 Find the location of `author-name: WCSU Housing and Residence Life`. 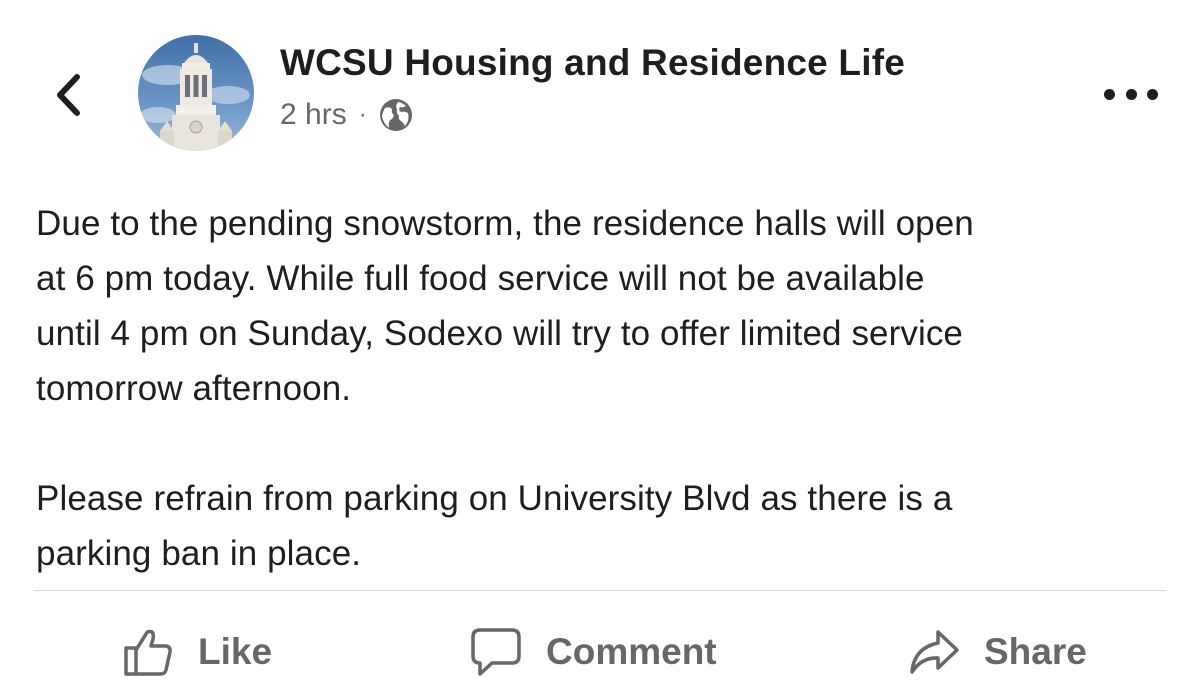

author-name: WCSU Housing and Residence Life is located at coordinates (592, 63).